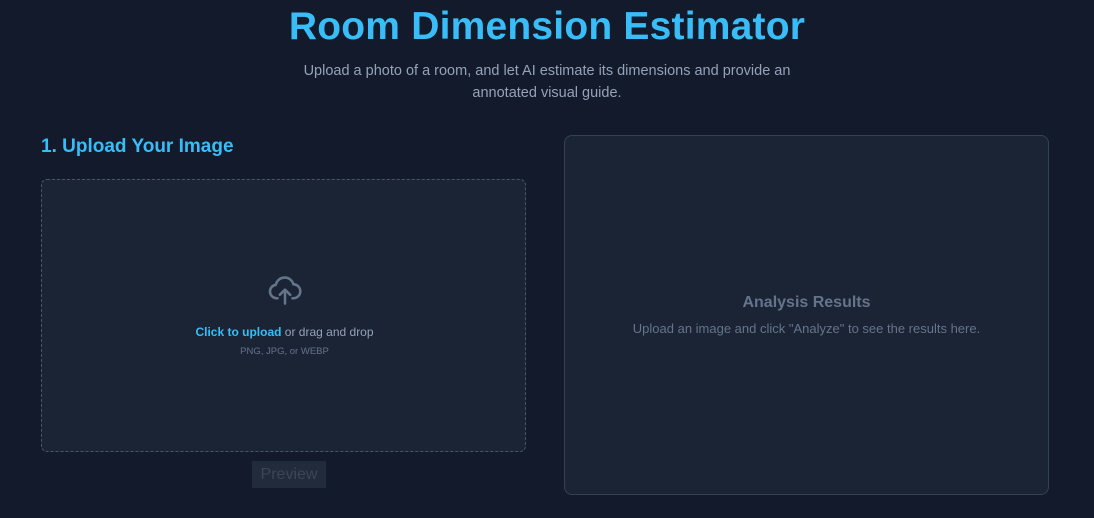 Image resolution: width=1094 pixels, height=518 pixels. I want to click on page-title: Room Dimension Estimator, so click(547, 26).